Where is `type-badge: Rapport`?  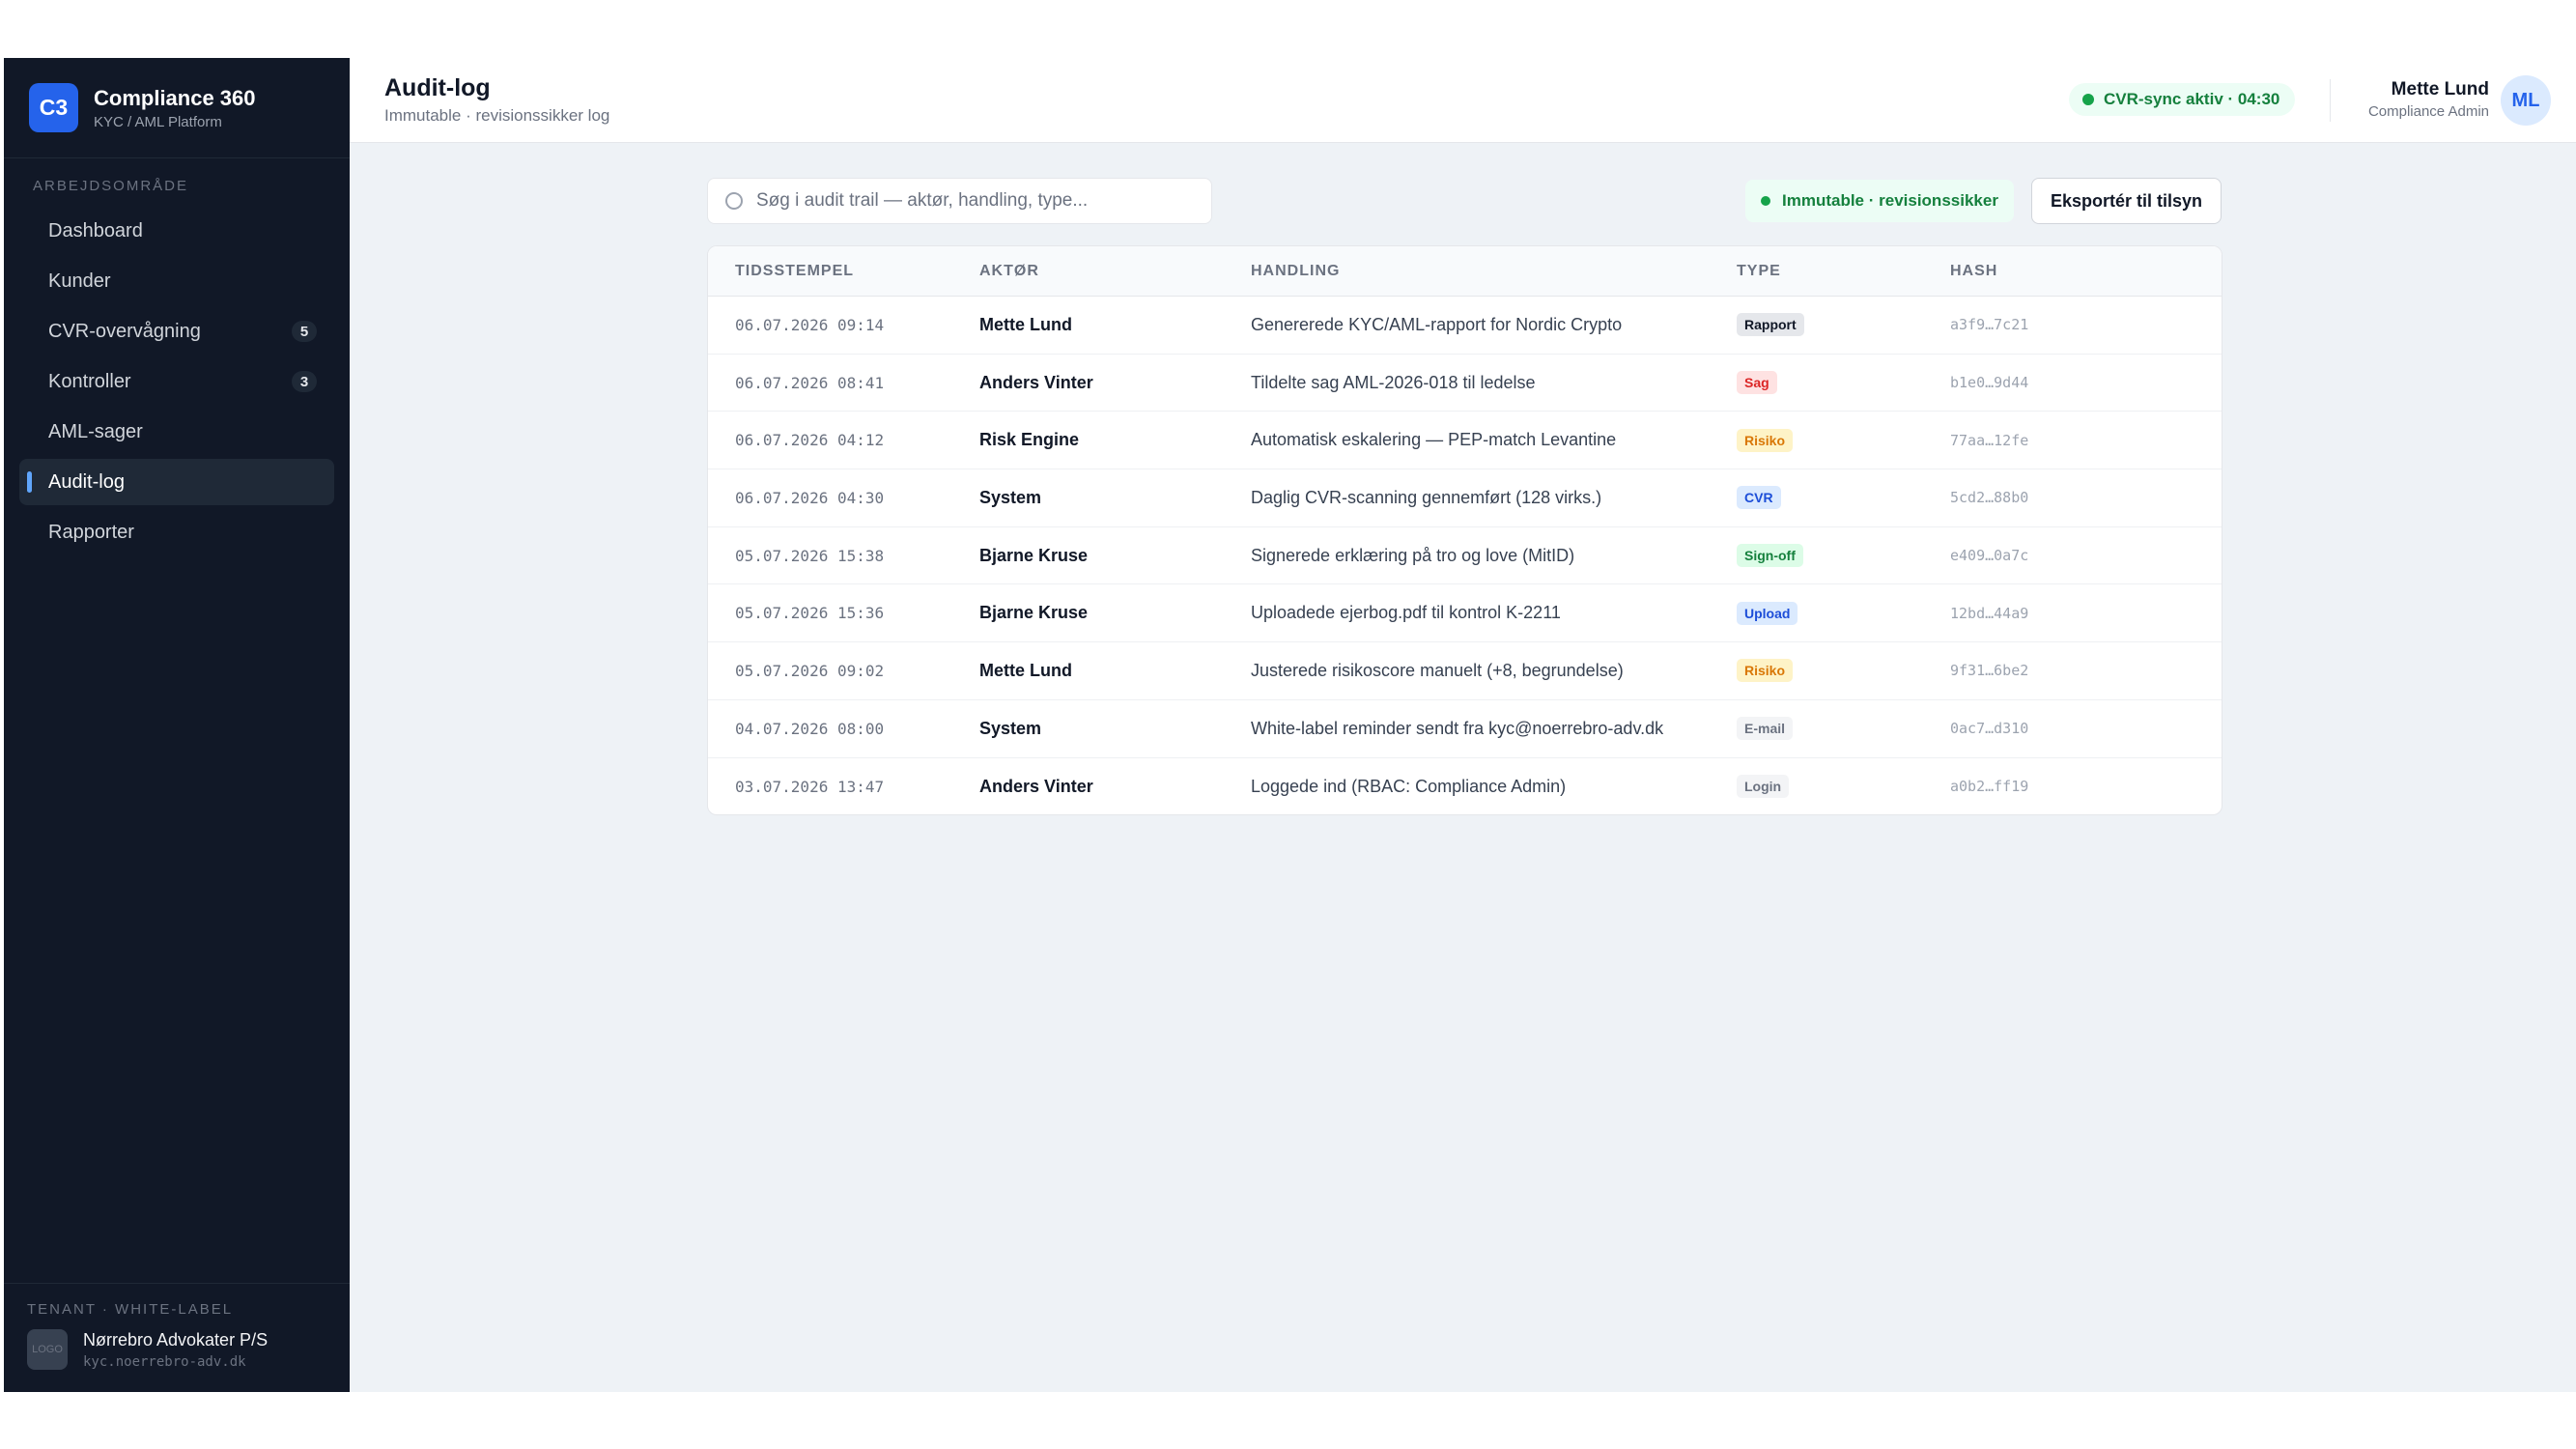
type-badge: Rapport is located at coordinates (1770, 325).